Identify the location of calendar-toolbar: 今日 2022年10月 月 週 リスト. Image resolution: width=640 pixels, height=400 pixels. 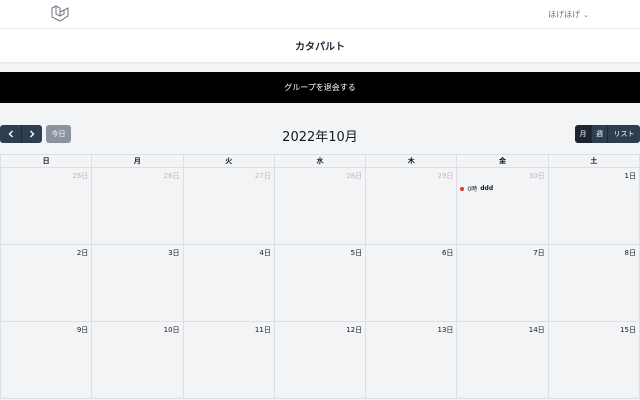
(320, 135).